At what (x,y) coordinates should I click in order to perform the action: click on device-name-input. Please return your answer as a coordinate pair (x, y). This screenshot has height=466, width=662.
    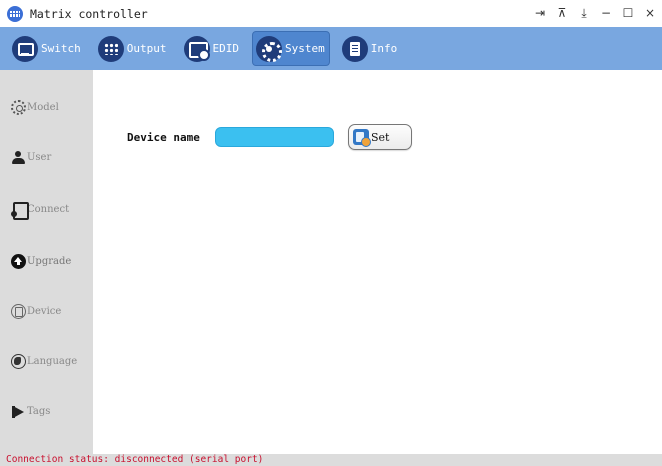
    Looking at the image, I should click on (274, 137).